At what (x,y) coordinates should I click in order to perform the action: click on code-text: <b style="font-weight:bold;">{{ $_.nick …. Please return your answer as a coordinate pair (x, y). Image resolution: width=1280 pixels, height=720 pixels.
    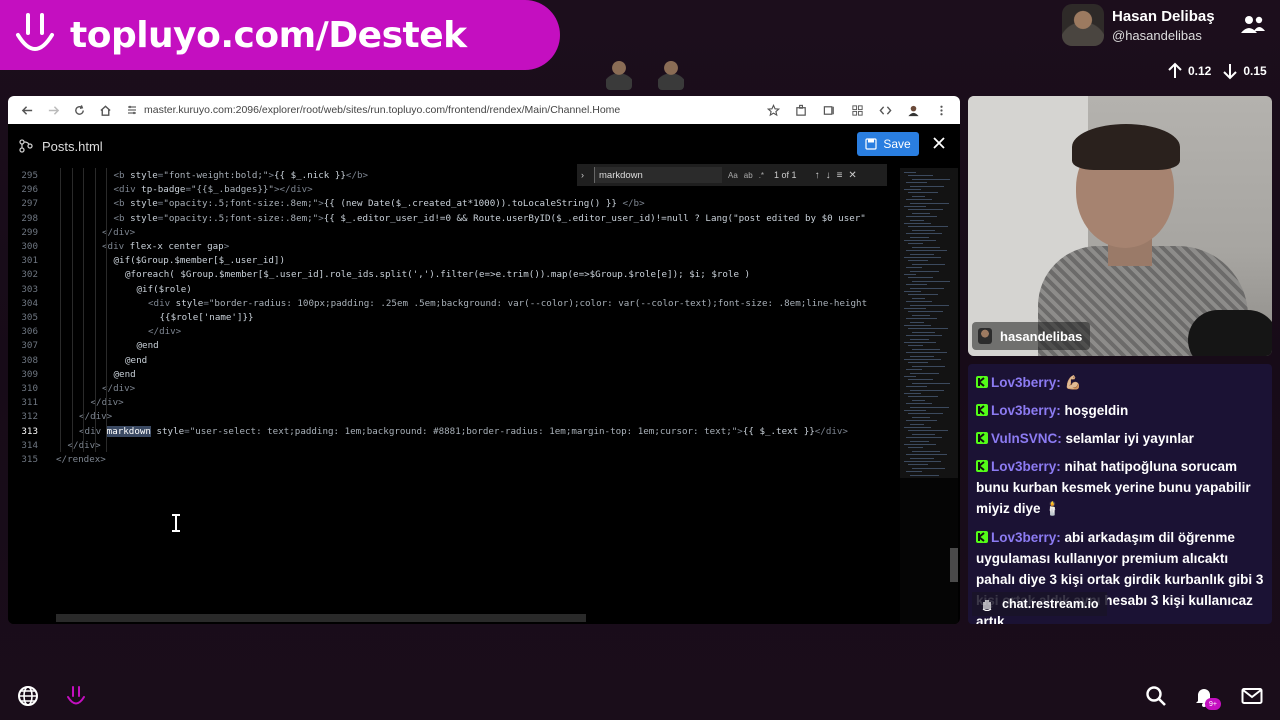
    Looking at the image, I should click on (241, 175).